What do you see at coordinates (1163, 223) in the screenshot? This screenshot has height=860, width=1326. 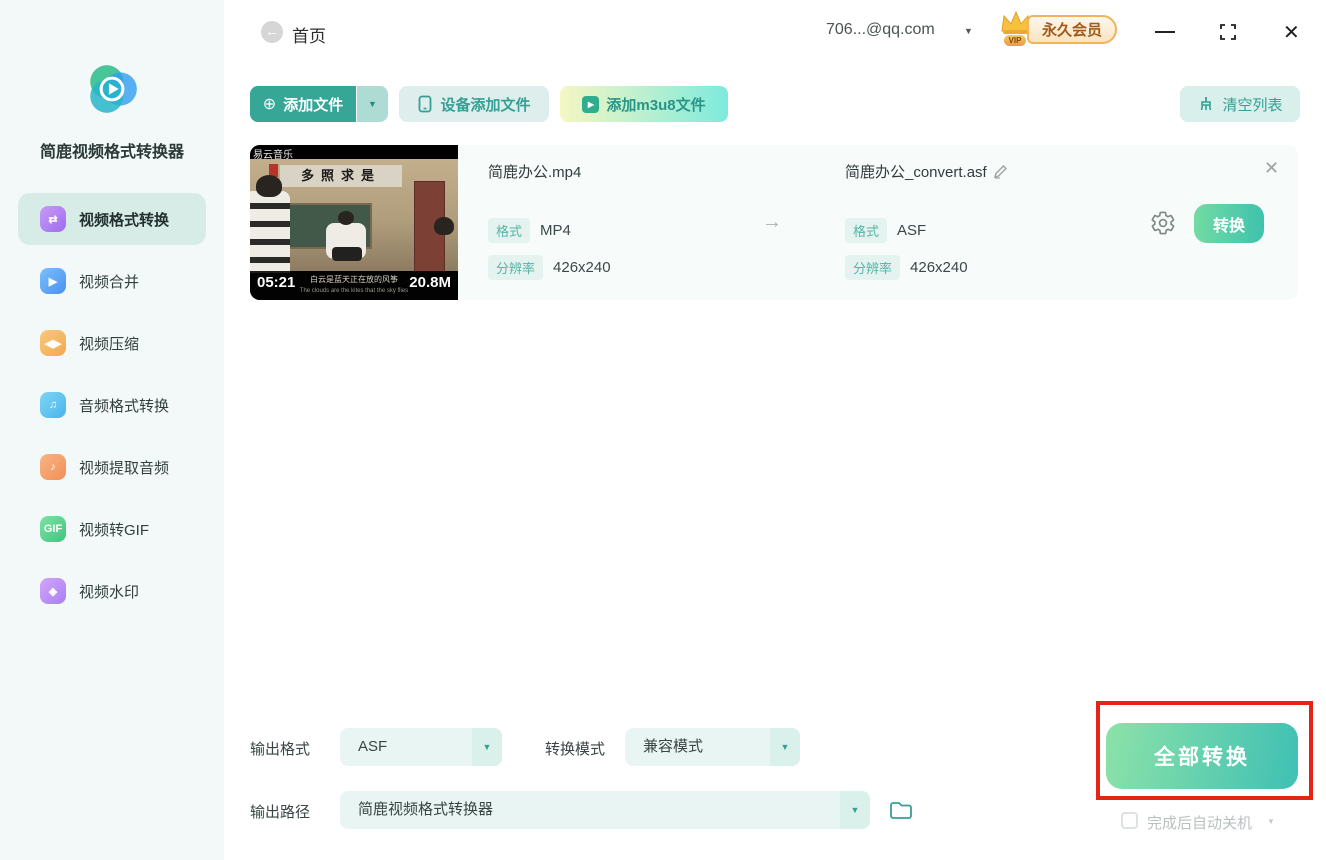 I see `settings-gear-icon` at bounding box center [1163, 223].